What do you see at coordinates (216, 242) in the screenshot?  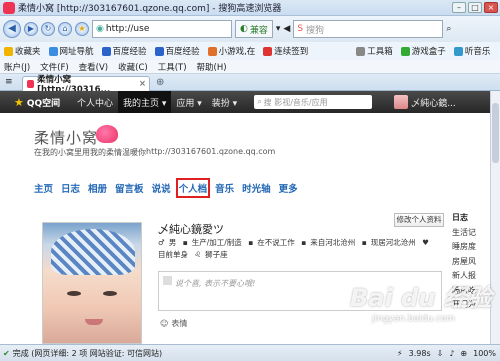 I see `info-industry: 生产/加工/制造` at bounding box center [216, 242].